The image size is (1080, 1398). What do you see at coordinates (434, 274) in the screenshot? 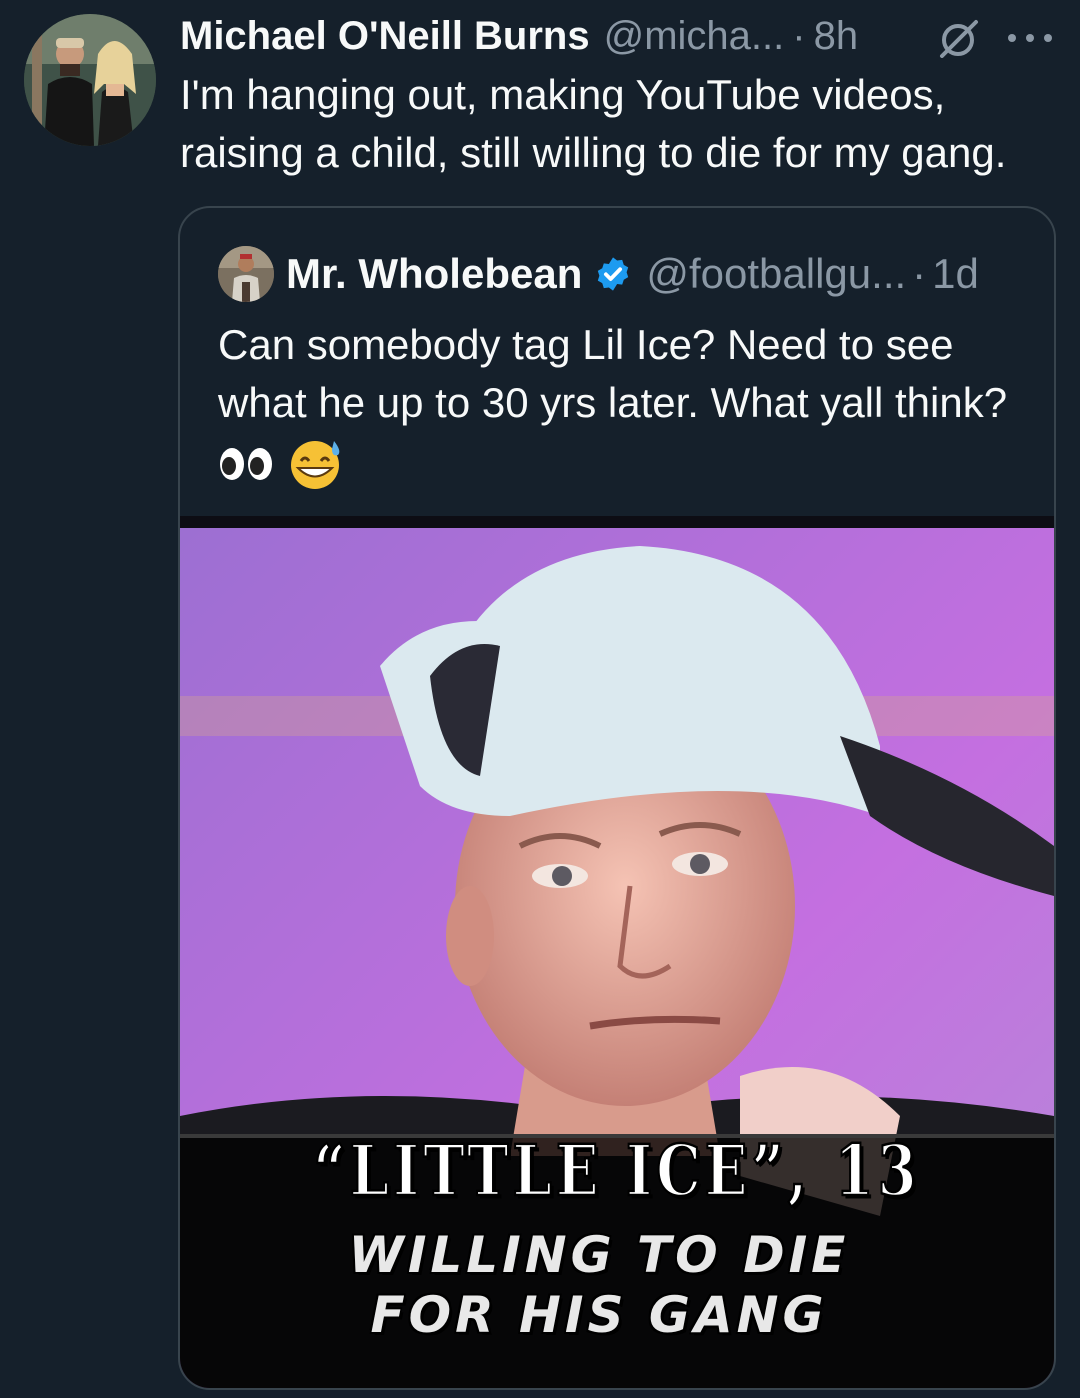
I see `quoted-author-name: Mr. Wholebean` at bounding box center [434, 274].